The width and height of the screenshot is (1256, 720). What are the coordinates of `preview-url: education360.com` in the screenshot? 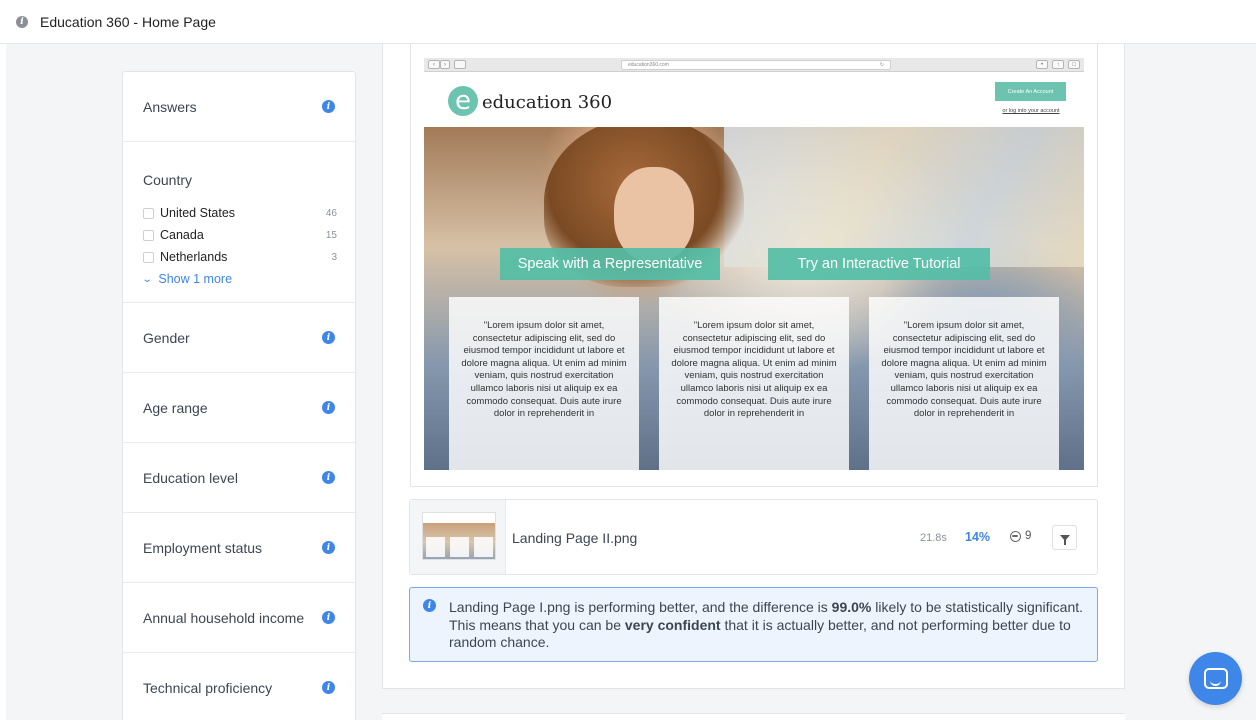 It's located at (648, 65).